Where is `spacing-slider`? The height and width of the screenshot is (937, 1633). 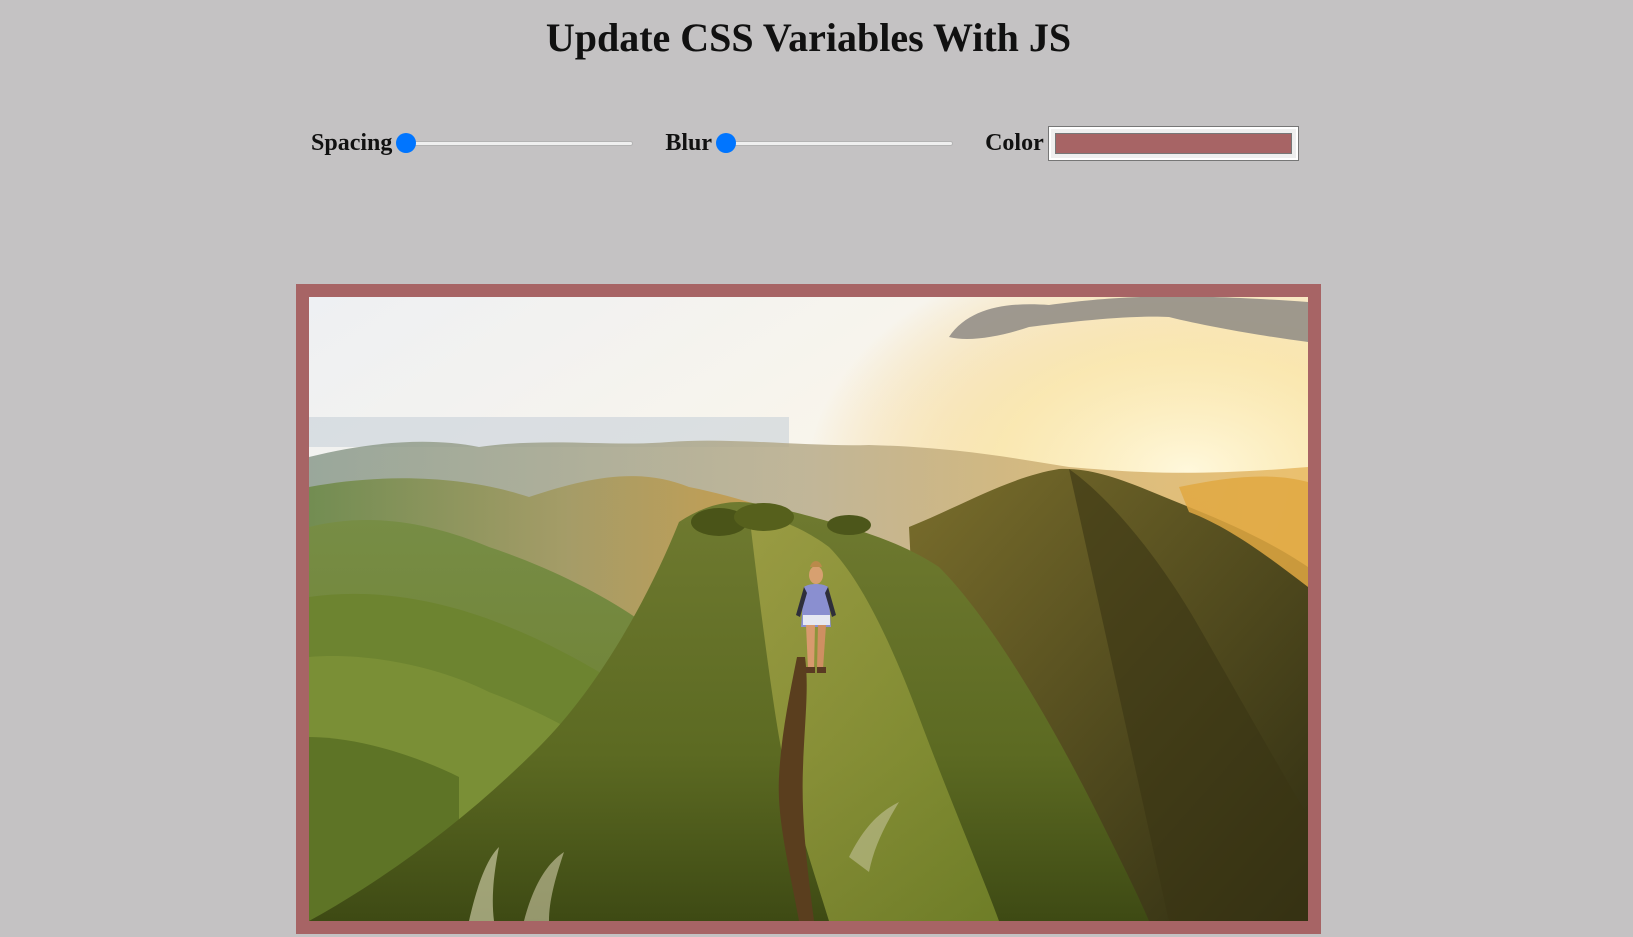
spacing-slider is located at coordinates (515, 143).